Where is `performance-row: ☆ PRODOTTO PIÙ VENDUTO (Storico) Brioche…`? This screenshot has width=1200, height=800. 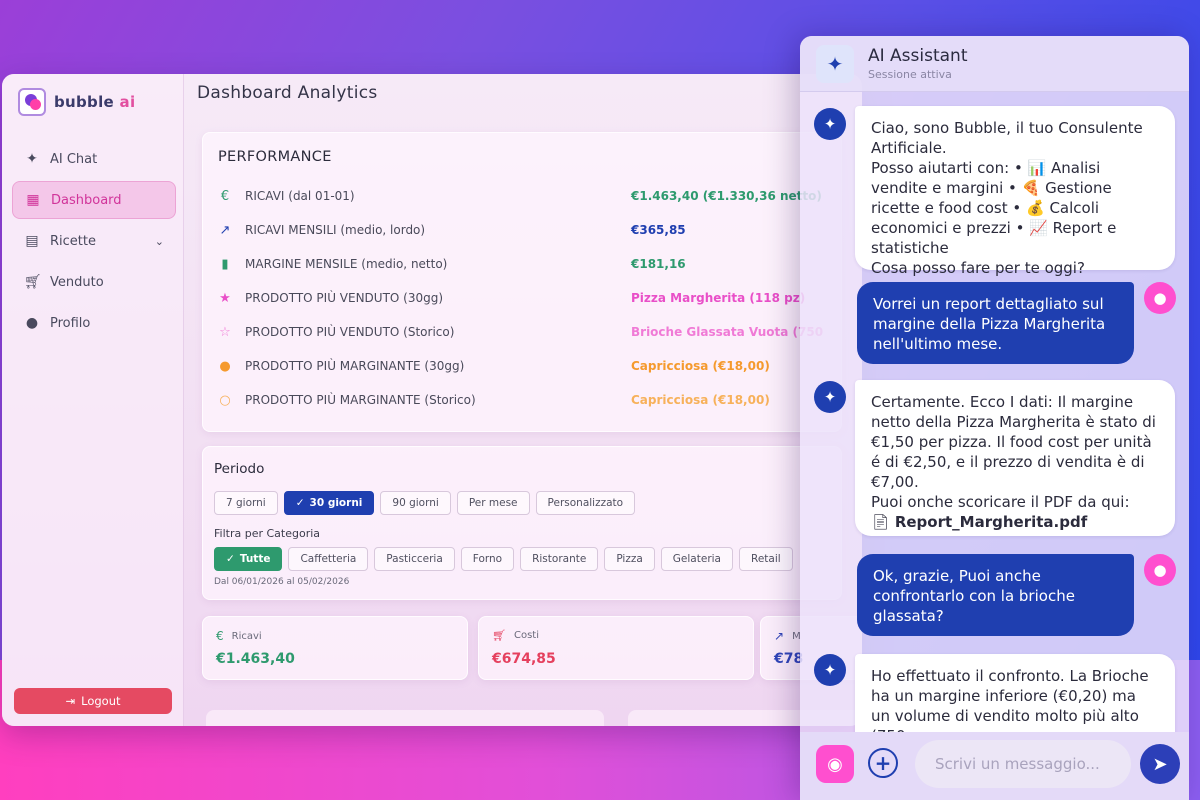
performance-row: ☆ PRODOTTO PIÙ VENDUTO (Storico) Brioche… is located at coordinates (529, 332).